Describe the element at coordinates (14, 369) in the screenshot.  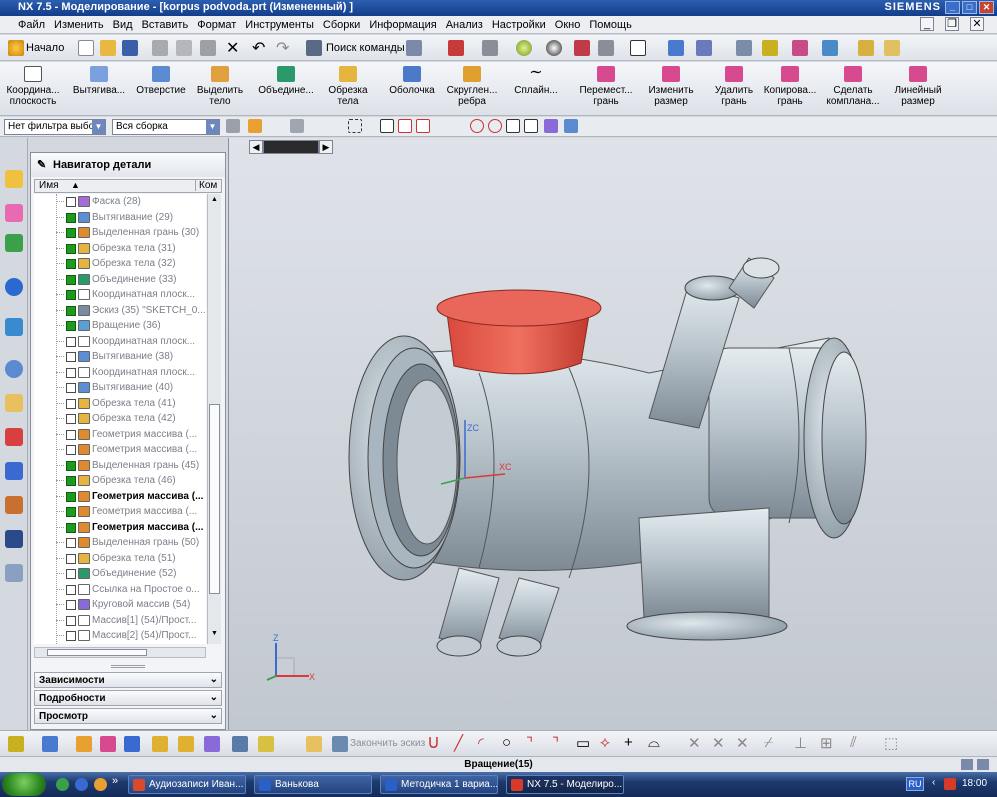
I see `history-icon` at that location.